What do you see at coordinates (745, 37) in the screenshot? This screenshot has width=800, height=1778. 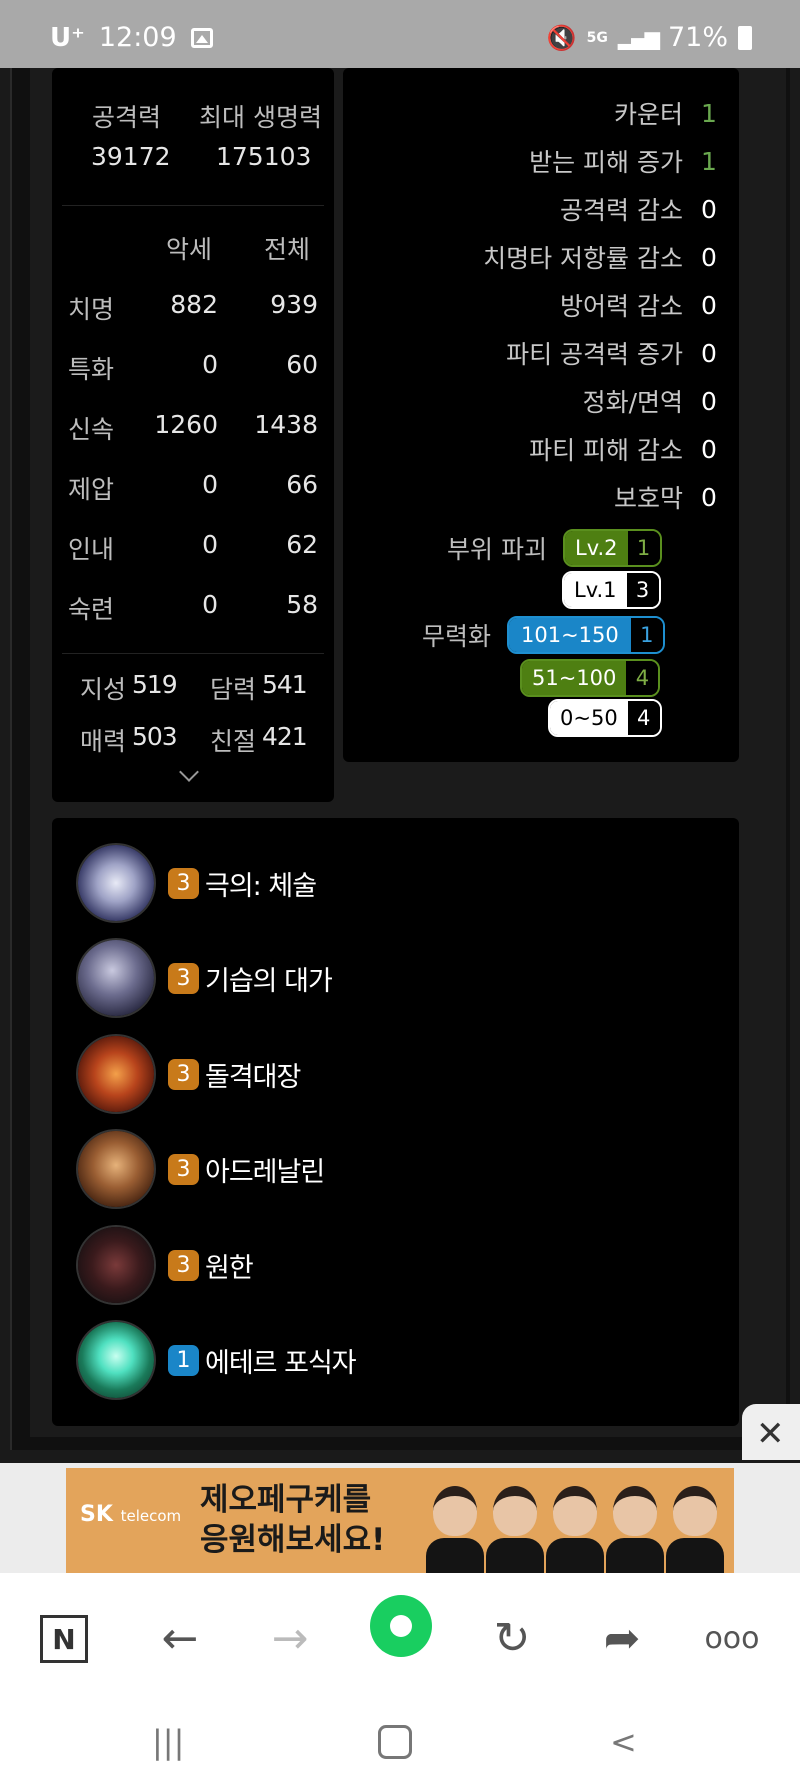 I see `battery-icon` at bounding box center [745, 37].